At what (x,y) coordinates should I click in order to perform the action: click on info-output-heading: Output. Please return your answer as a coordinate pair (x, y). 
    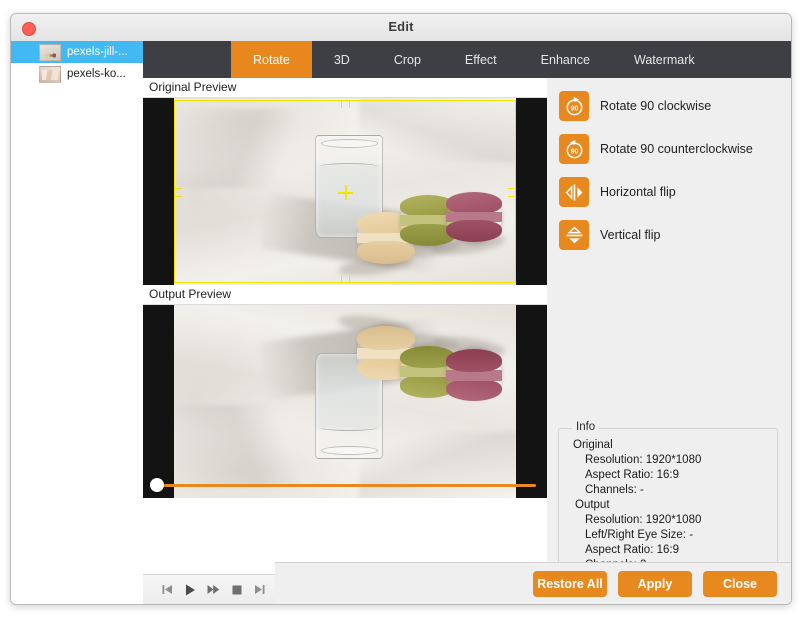
    Looking at the image, I should click on (592, 505).